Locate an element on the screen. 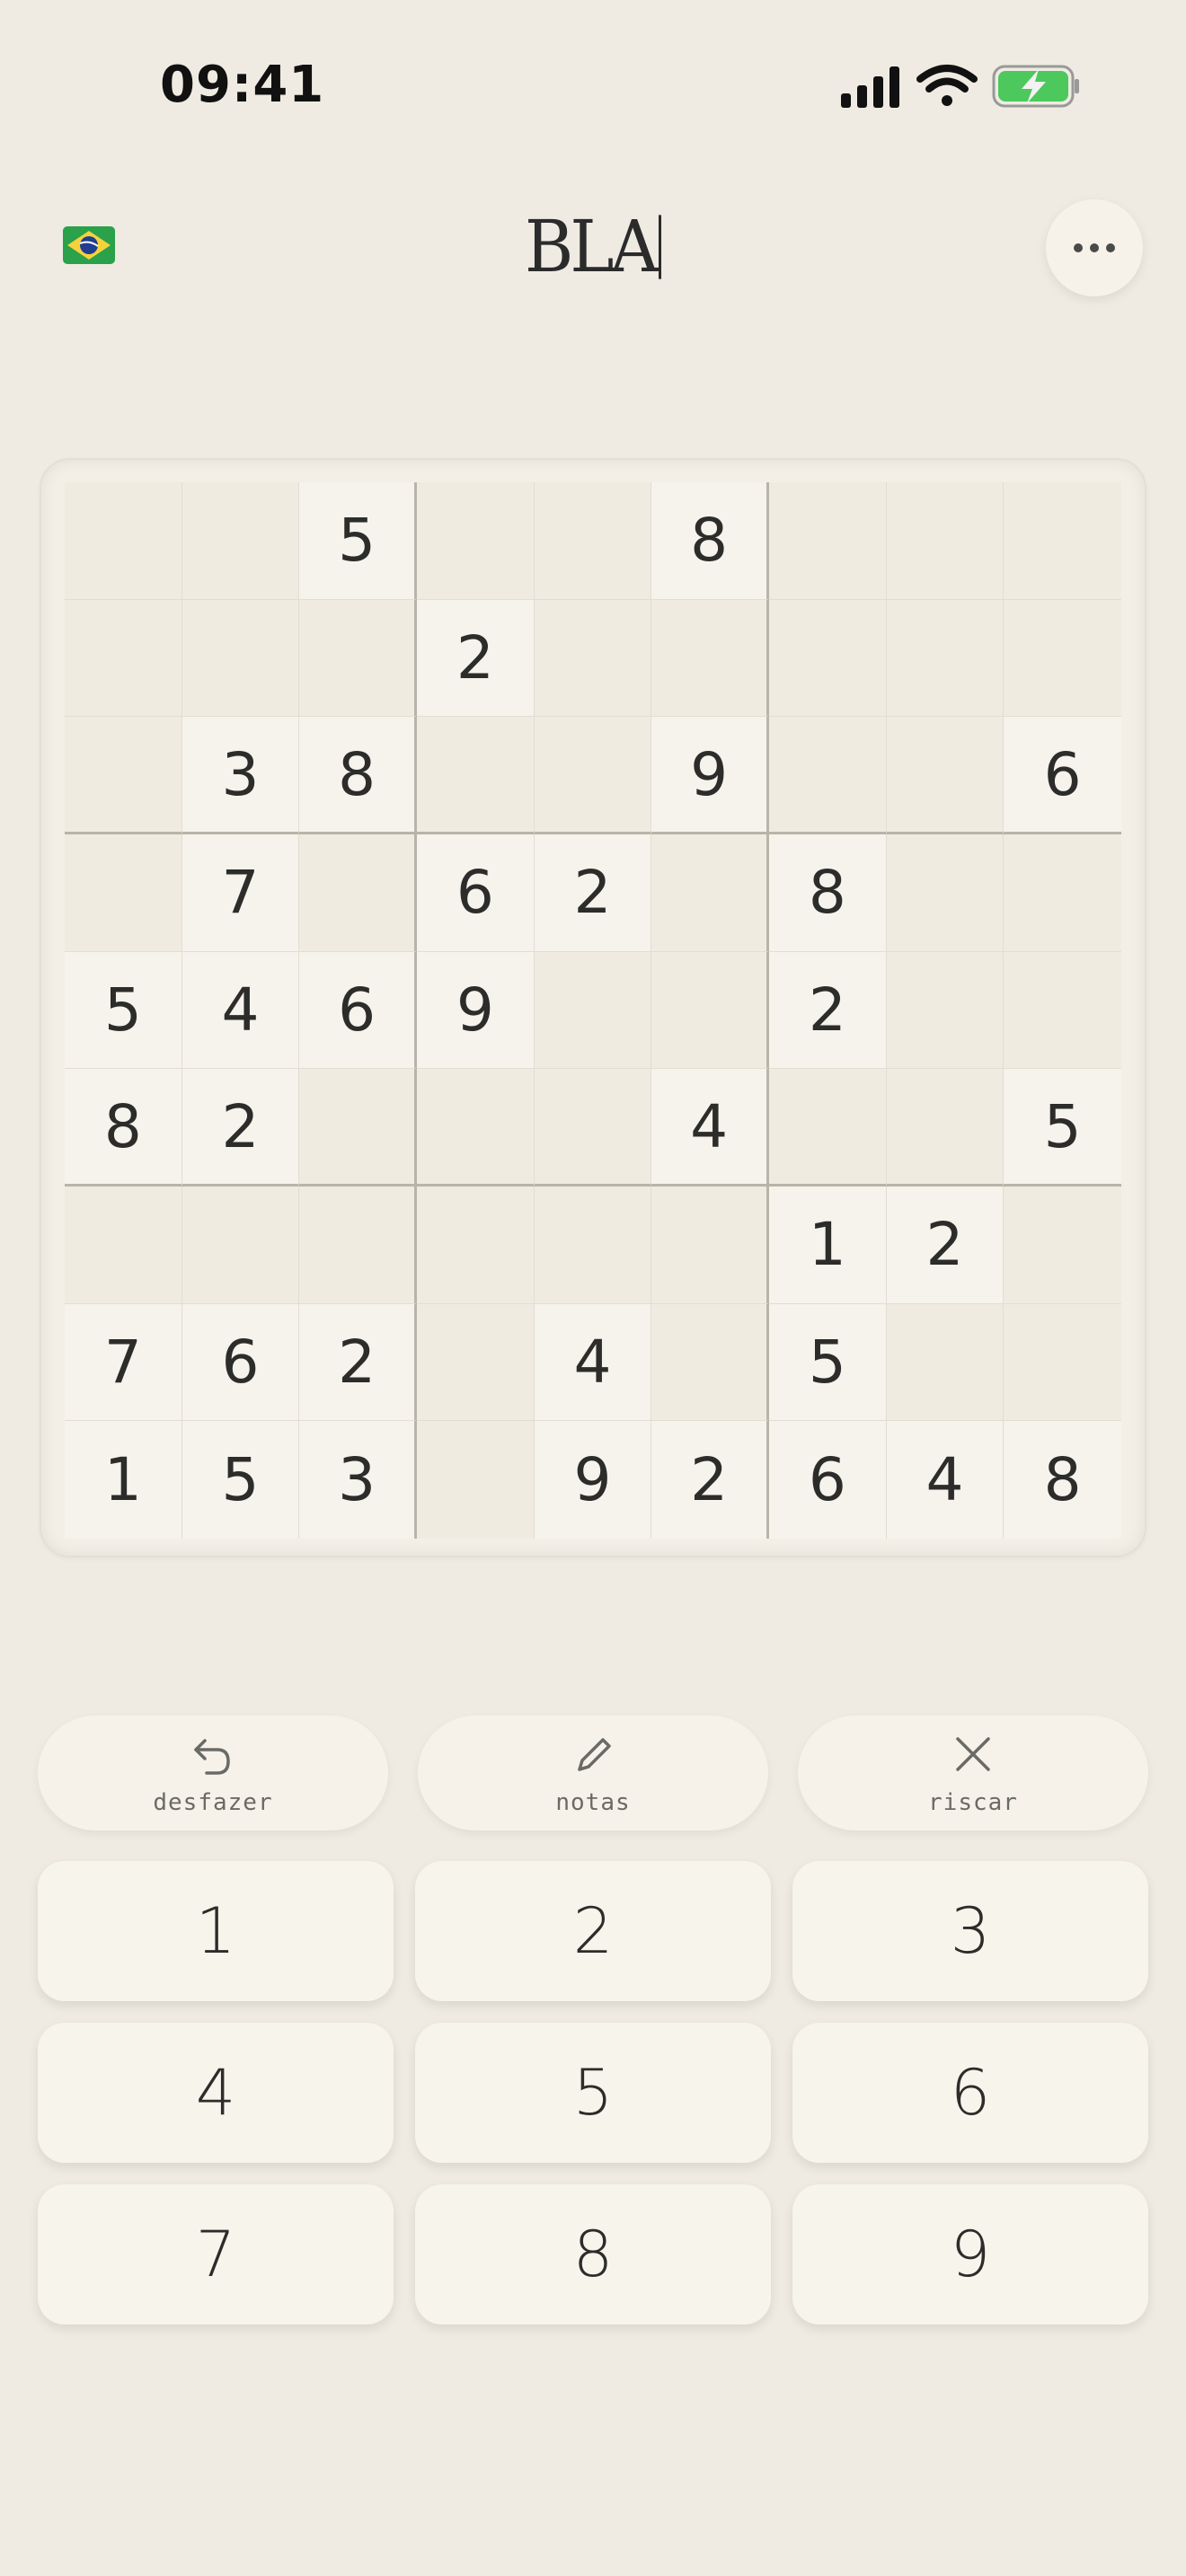 The height and width of the screenshot is (2576, 1186). key-6: 6 is located at coordinates (970, 2093).